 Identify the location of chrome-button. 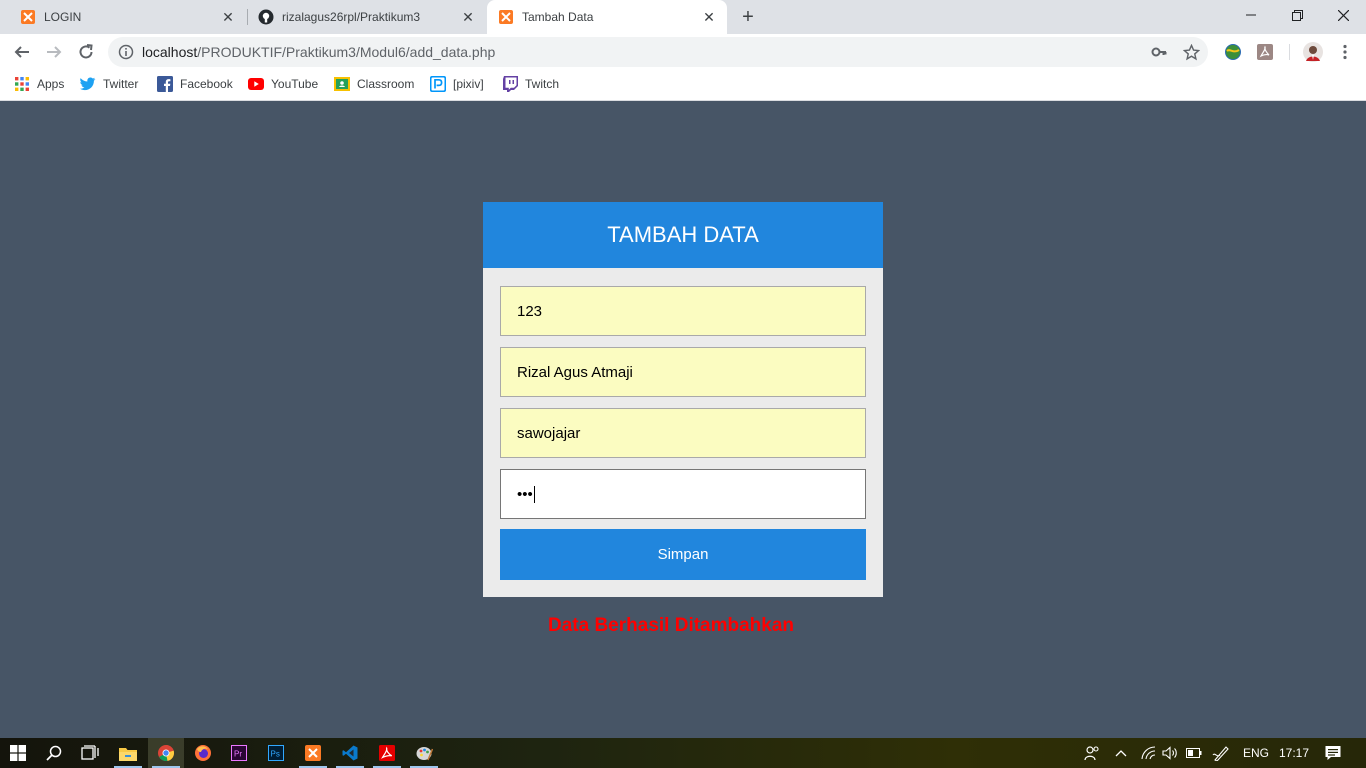
(166, 753).